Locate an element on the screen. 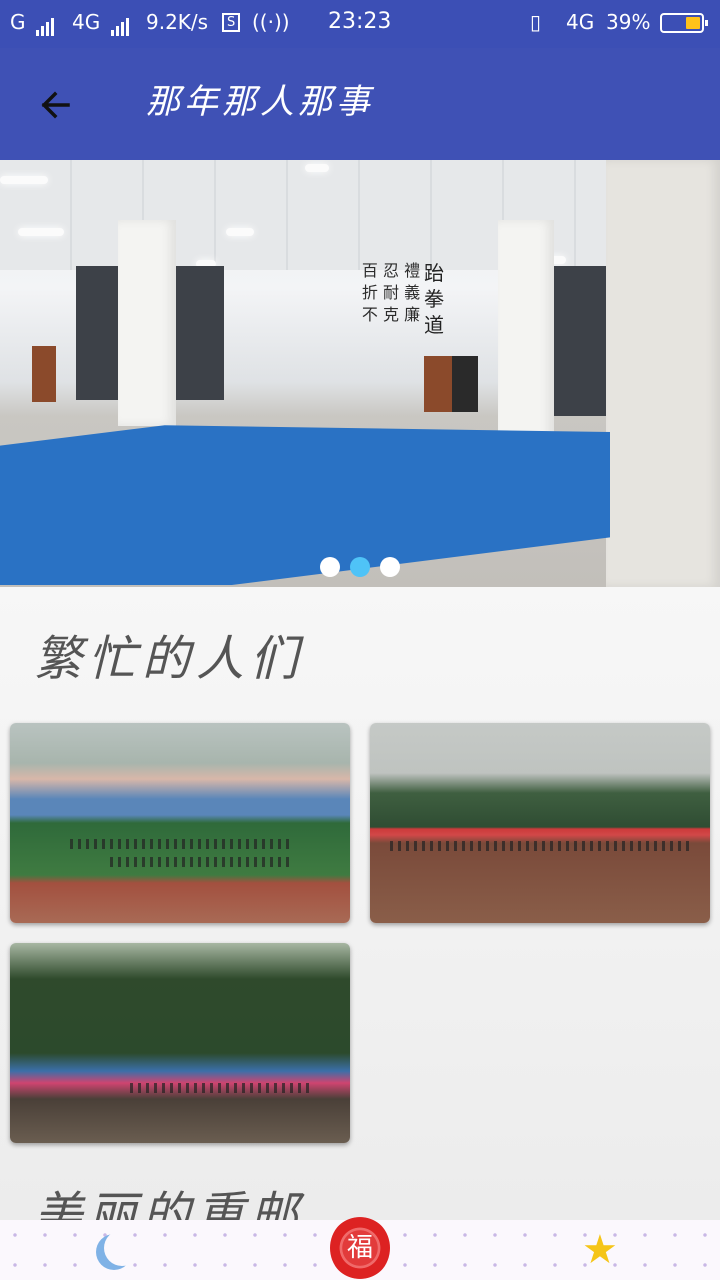 The image size is (720, 1280). wall-title: 跆拳道 is located at coordinates (434, 299).